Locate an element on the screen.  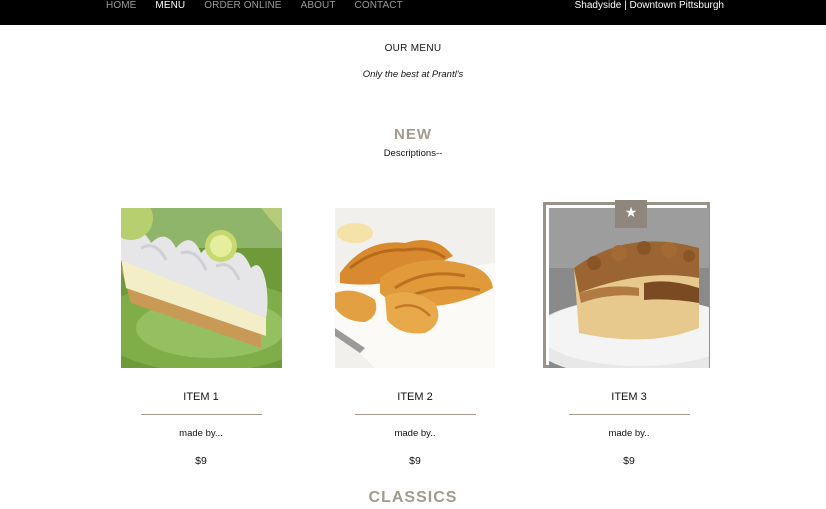
item-2-price: $9 is located at coordinates (415, 461).